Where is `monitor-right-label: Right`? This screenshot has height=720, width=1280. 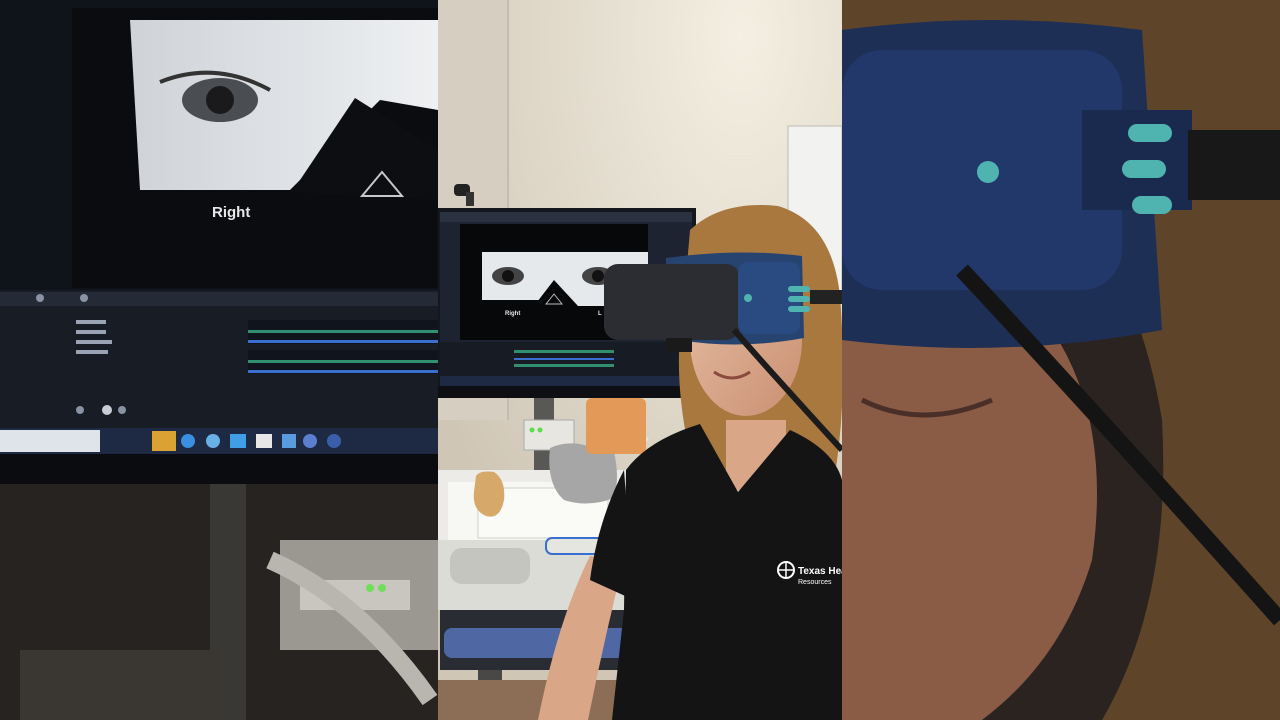 monitor-right-label: Right is located at coordinates (512, 314).